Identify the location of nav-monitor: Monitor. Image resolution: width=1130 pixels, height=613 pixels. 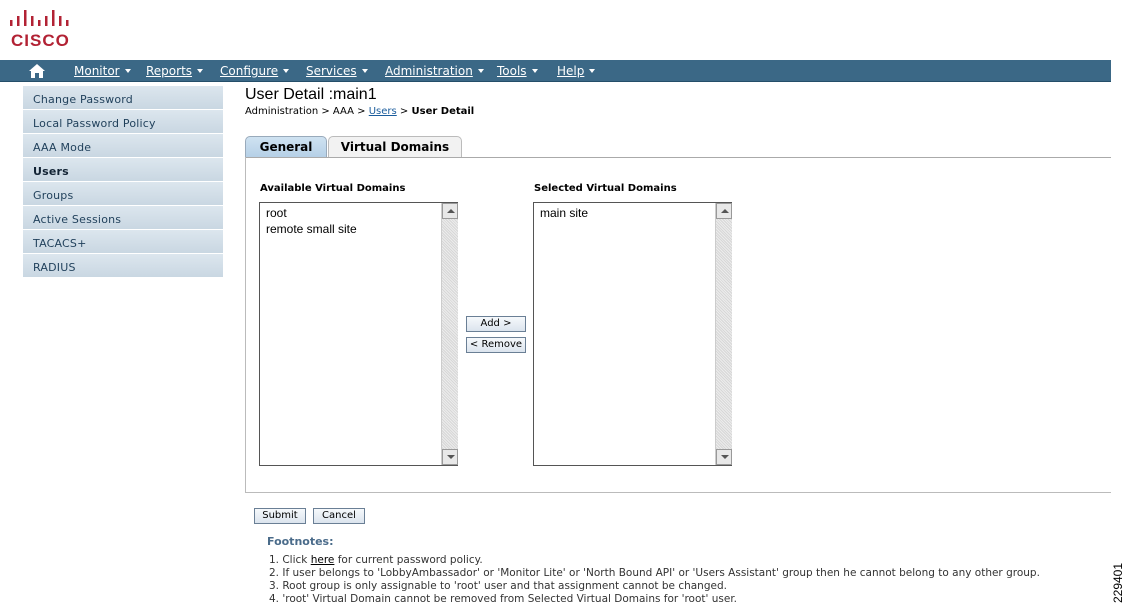
(102, 71).